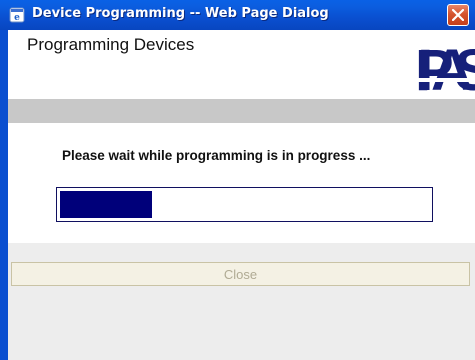 The height and width of the screenshot is (360, 475). Describe the element at coordinates (17, 18) in the screenshot. I see `svg-text: e` at that location.